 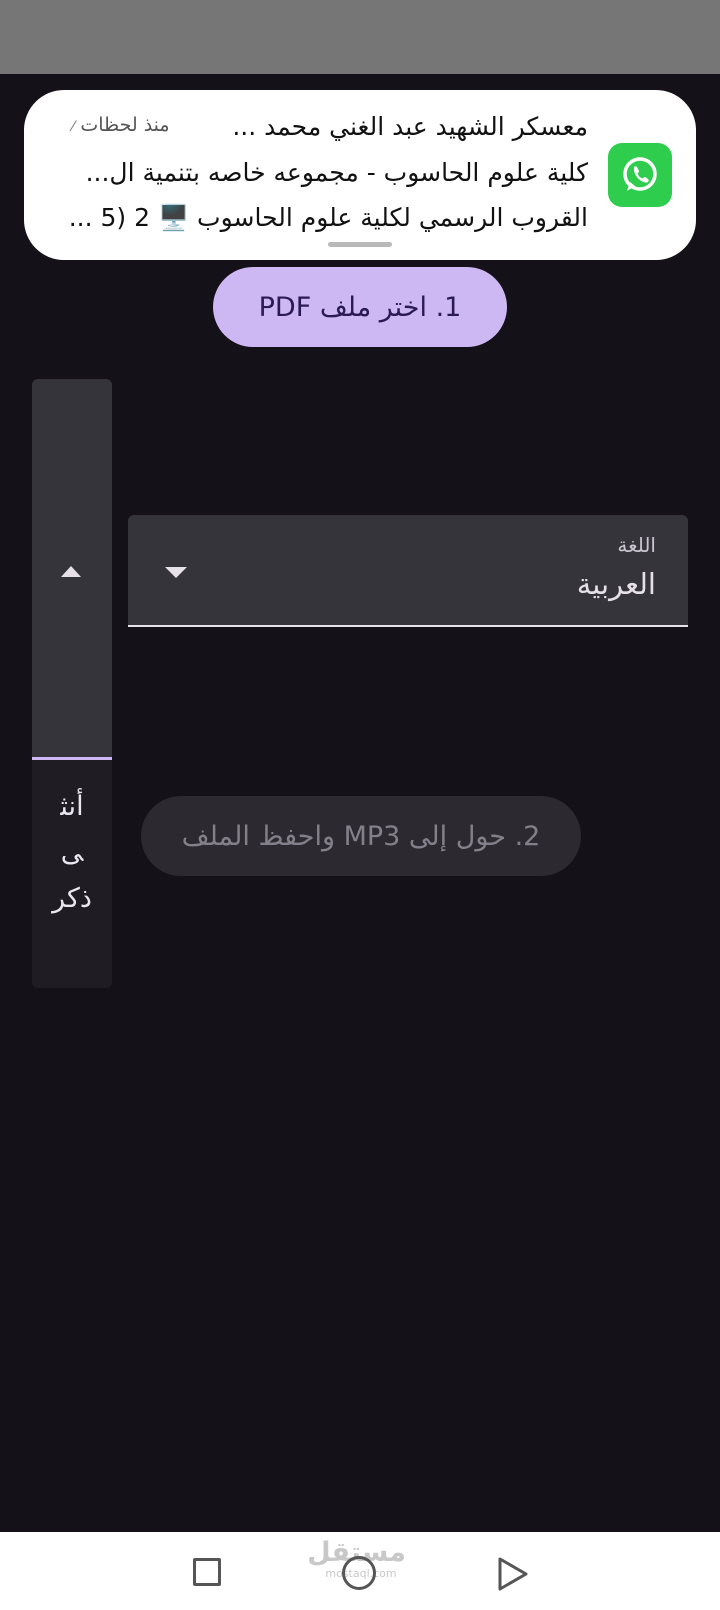 What do you see at coordinates (360, 244) in the screenshot?
I see `notification-drag-handle` at bounding box center [360, 244].